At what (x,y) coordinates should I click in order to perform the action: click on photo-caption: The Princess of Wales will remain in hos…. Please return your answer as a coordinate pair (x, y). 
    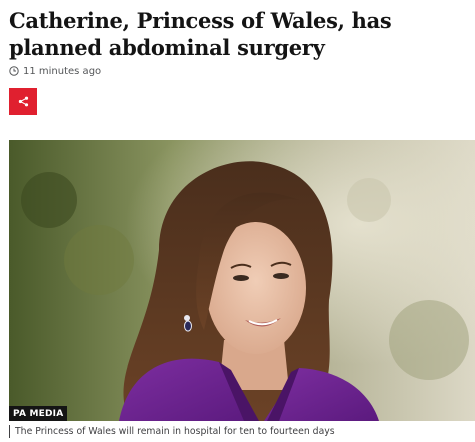
    Looking at the image, I should click on (172, 431).